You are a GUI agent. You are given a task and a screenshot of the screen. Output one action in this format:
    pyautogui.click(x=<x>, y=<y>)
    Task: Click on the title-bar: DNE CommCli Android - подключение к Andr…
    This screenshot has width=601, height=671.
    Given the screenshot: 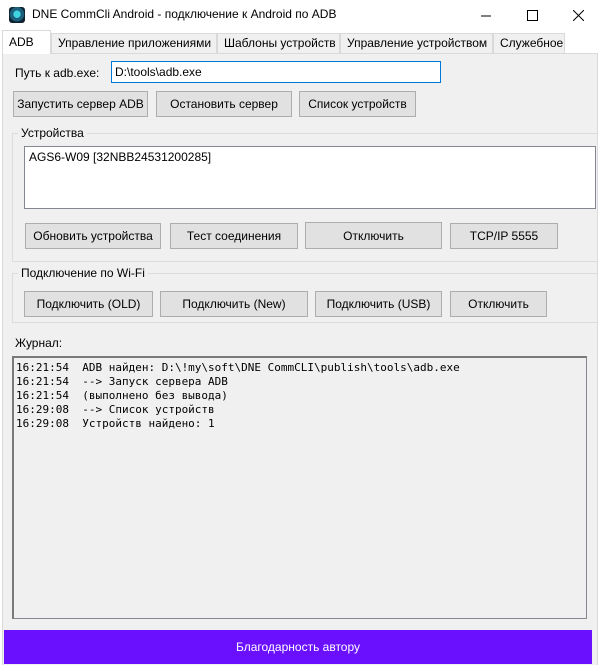 What is the action you would take?
    pyautogui.click(x=300, y=15)
    